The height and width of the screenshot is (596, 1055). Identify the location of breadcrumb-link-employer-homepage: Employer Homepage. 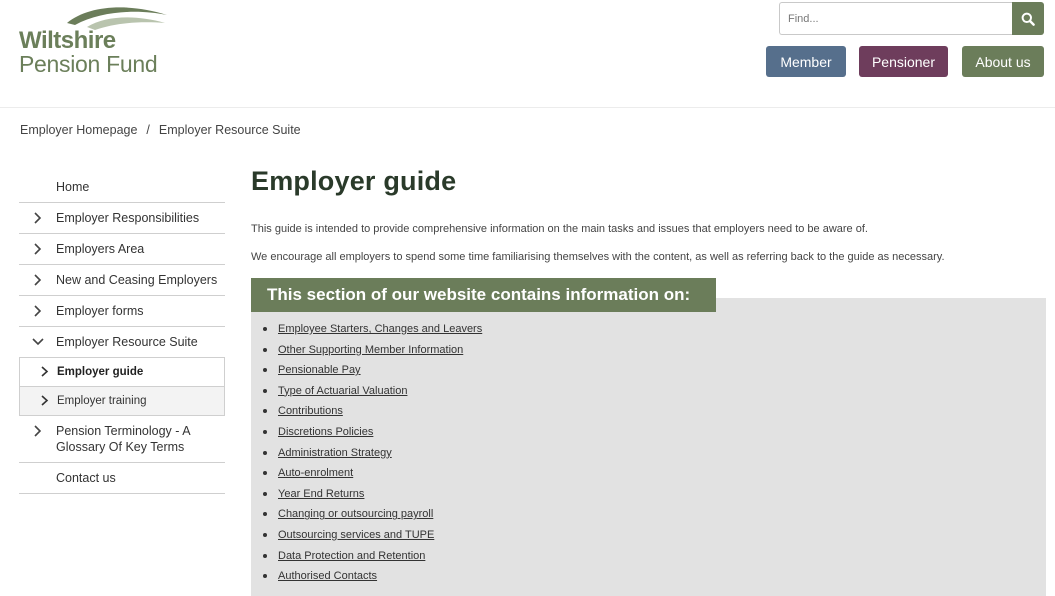
(78, 130).